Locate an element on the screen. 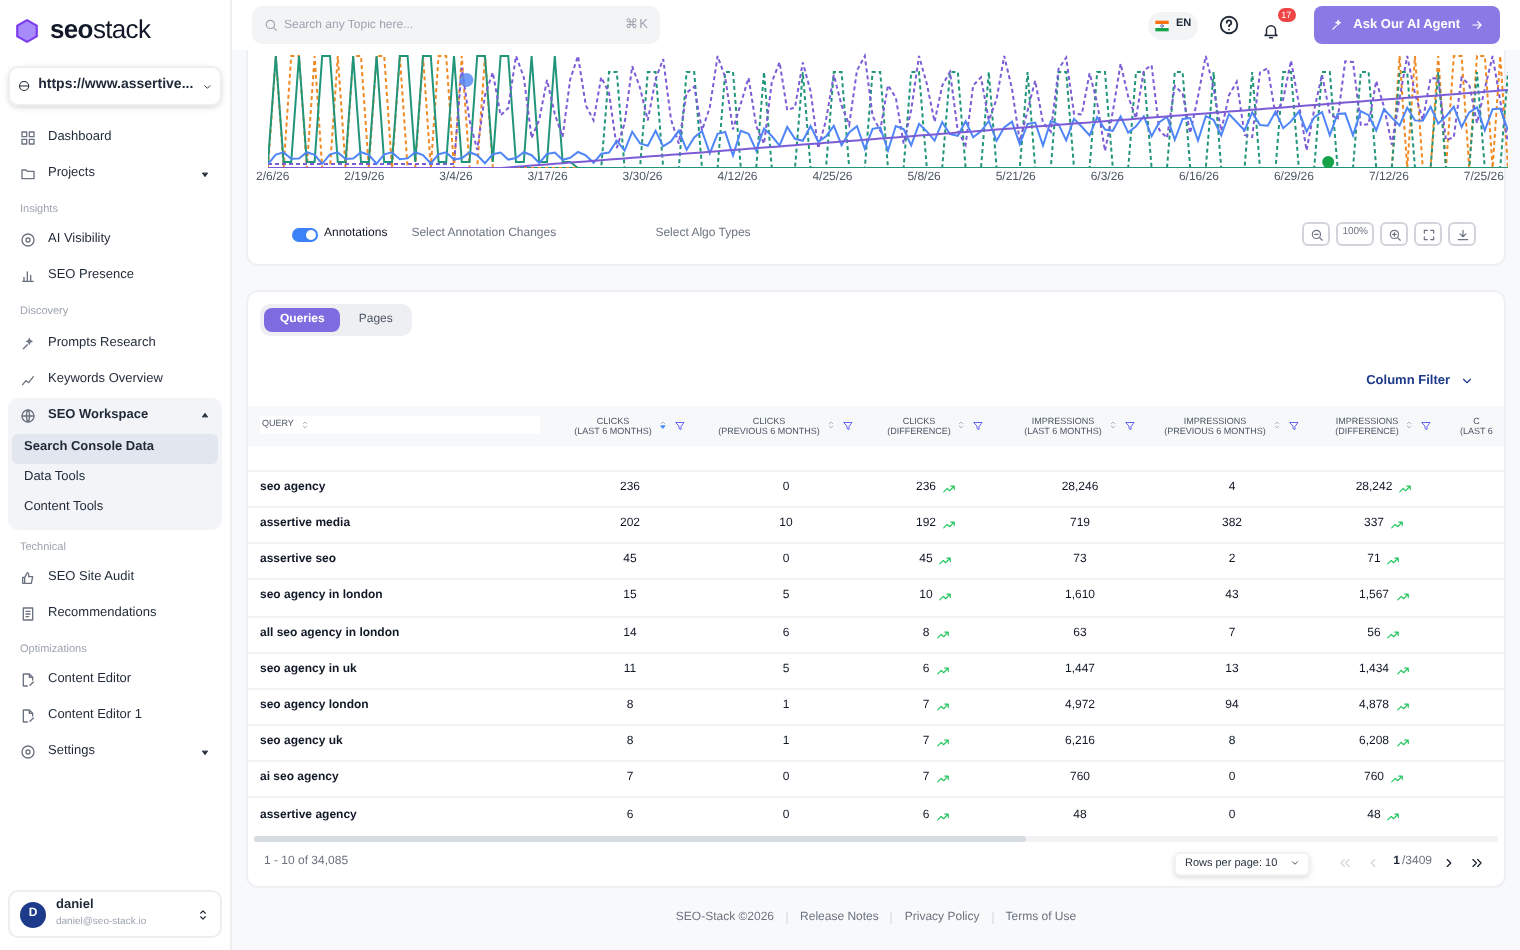 Image resolution: width=1520 pixels, height=950 pixels. download-button is located at coordinates (1462, 234).